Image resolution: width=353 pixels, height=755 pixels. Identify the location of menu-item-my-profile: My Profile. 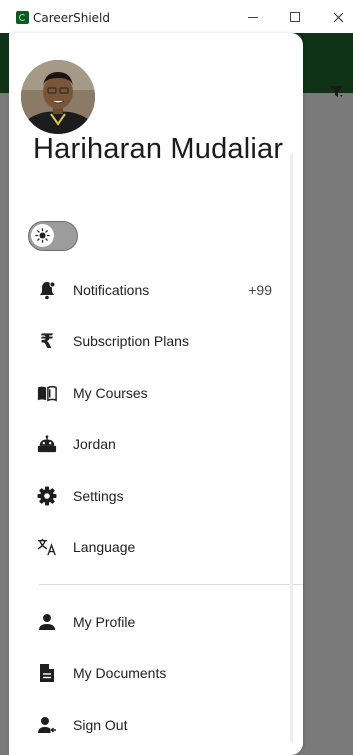
(156, 622).